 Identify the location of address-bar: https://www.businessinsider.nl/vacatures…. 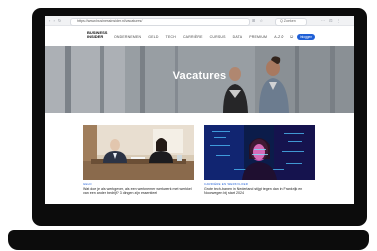
(160, 21).